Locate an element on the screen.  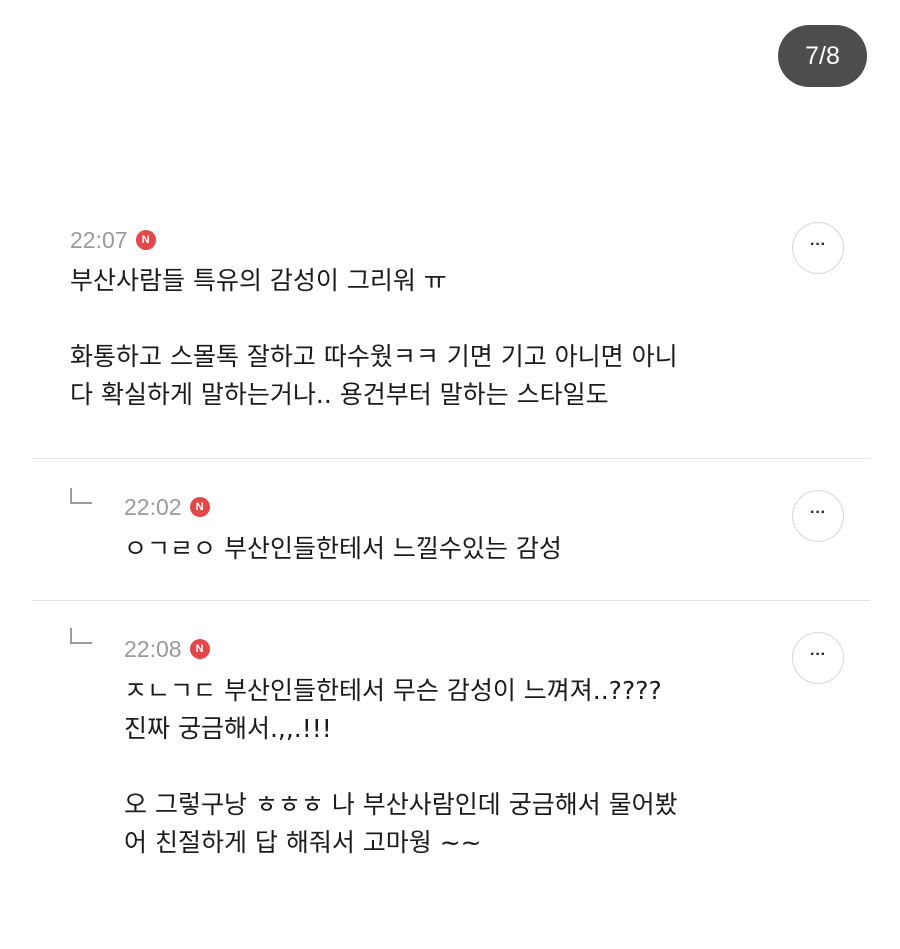
comment-time: 22:07 is located at coordinates (99, 239).